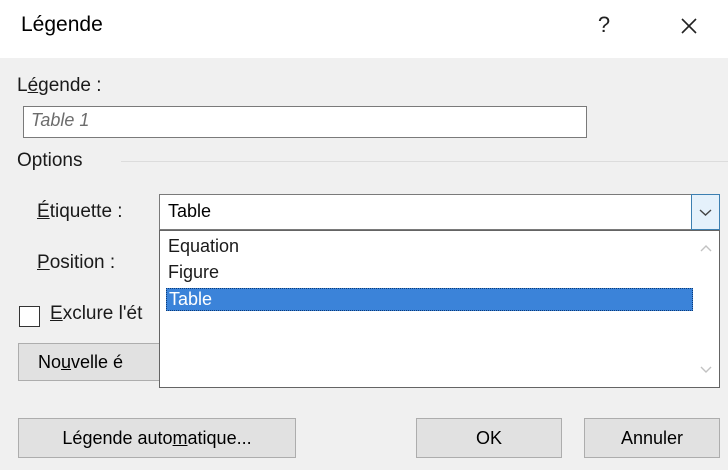 The image size is (728, 470). What do you see at coordinates (59, 85) in the screenshot?
I see `caption-label: Légende :` at bounding box center [59, 85].